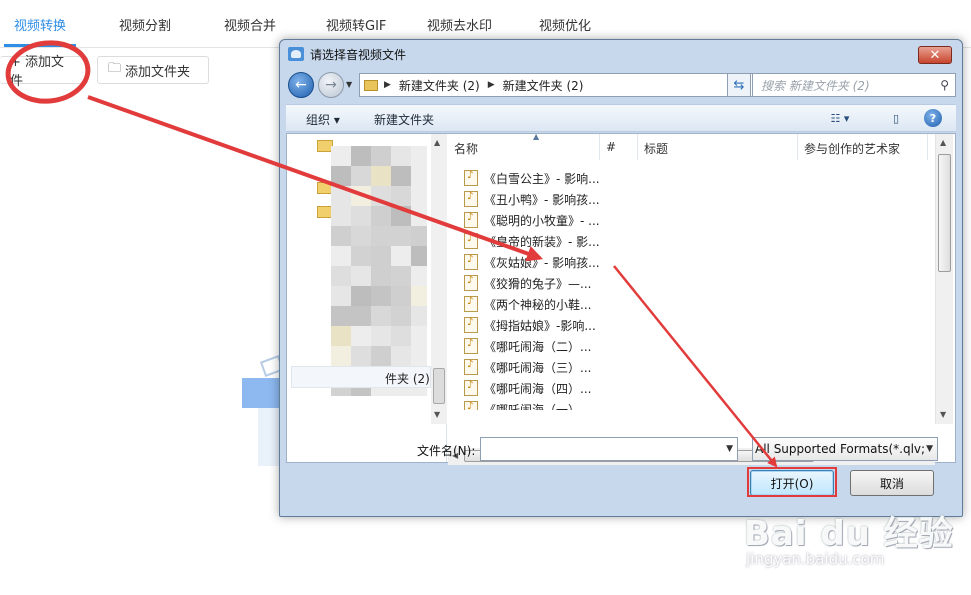 This screenshot has height=595, width=971. I want to click on chevron-down-icon: ▼, so click(929, 449).